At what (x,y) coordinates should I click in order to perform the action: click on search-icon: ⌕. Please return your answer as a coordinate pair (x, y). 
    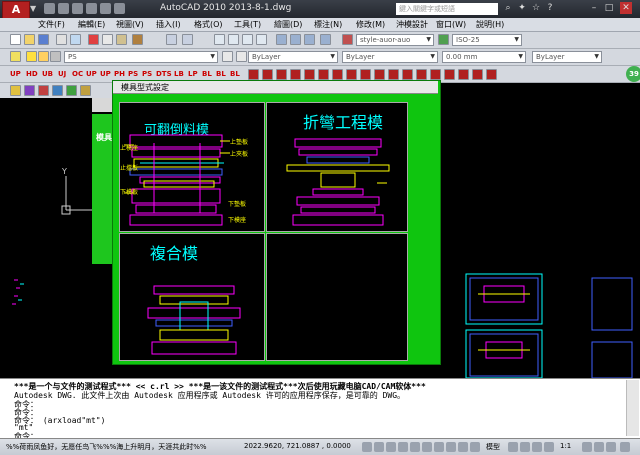
    Looking at the image, I should click on (508, 8).